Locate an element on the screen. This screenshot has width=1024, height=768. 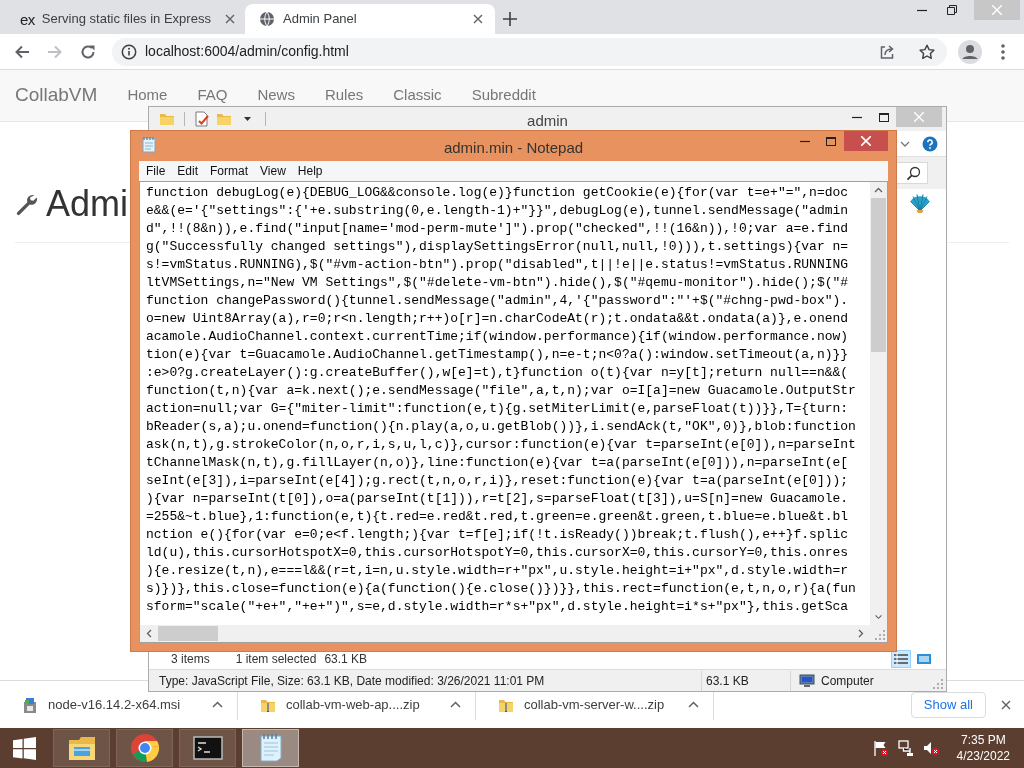
view-toggle-button is located at coordinates (901, 659).